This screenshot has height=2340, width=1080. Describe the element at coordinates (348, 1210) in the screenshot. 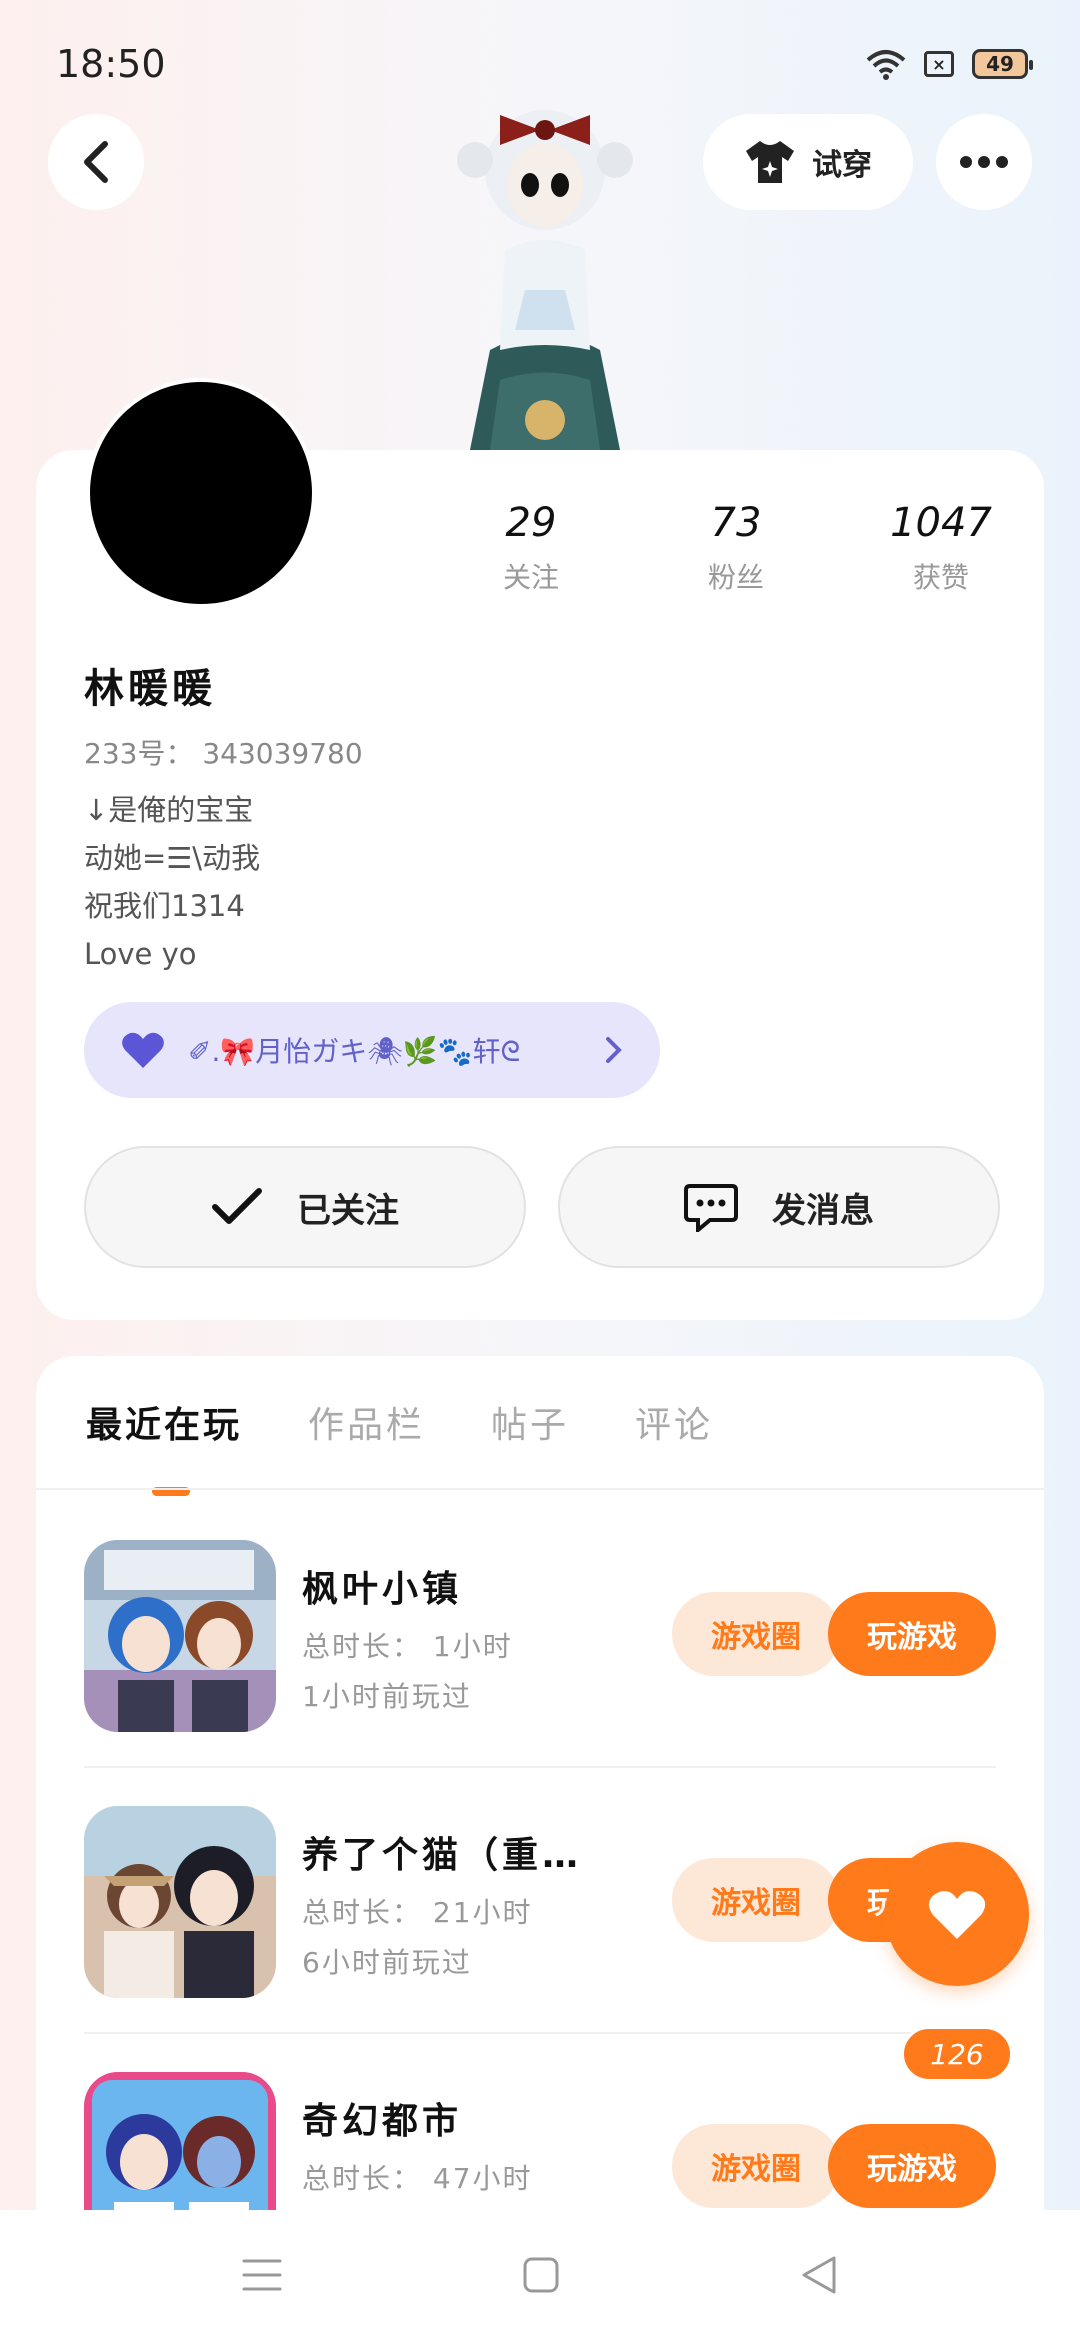

I see `followed-label: 已关注` at that location.